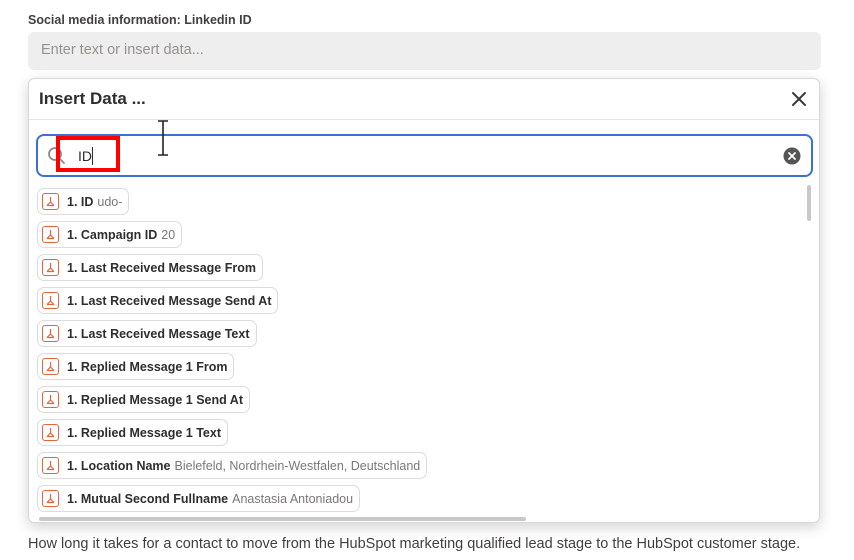 This screenshot has height=560, width=854. I want to click on search-input: ID, so click(424, 155).